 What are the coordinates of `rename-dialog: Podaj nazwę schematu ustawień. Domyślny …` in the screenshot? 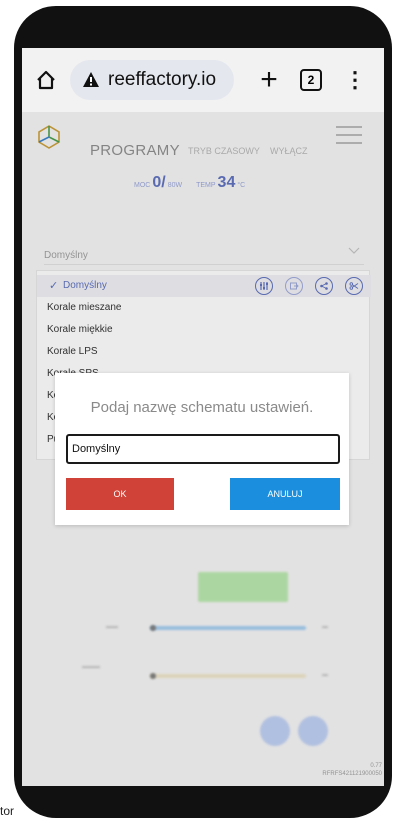 It's located at (202, 449).